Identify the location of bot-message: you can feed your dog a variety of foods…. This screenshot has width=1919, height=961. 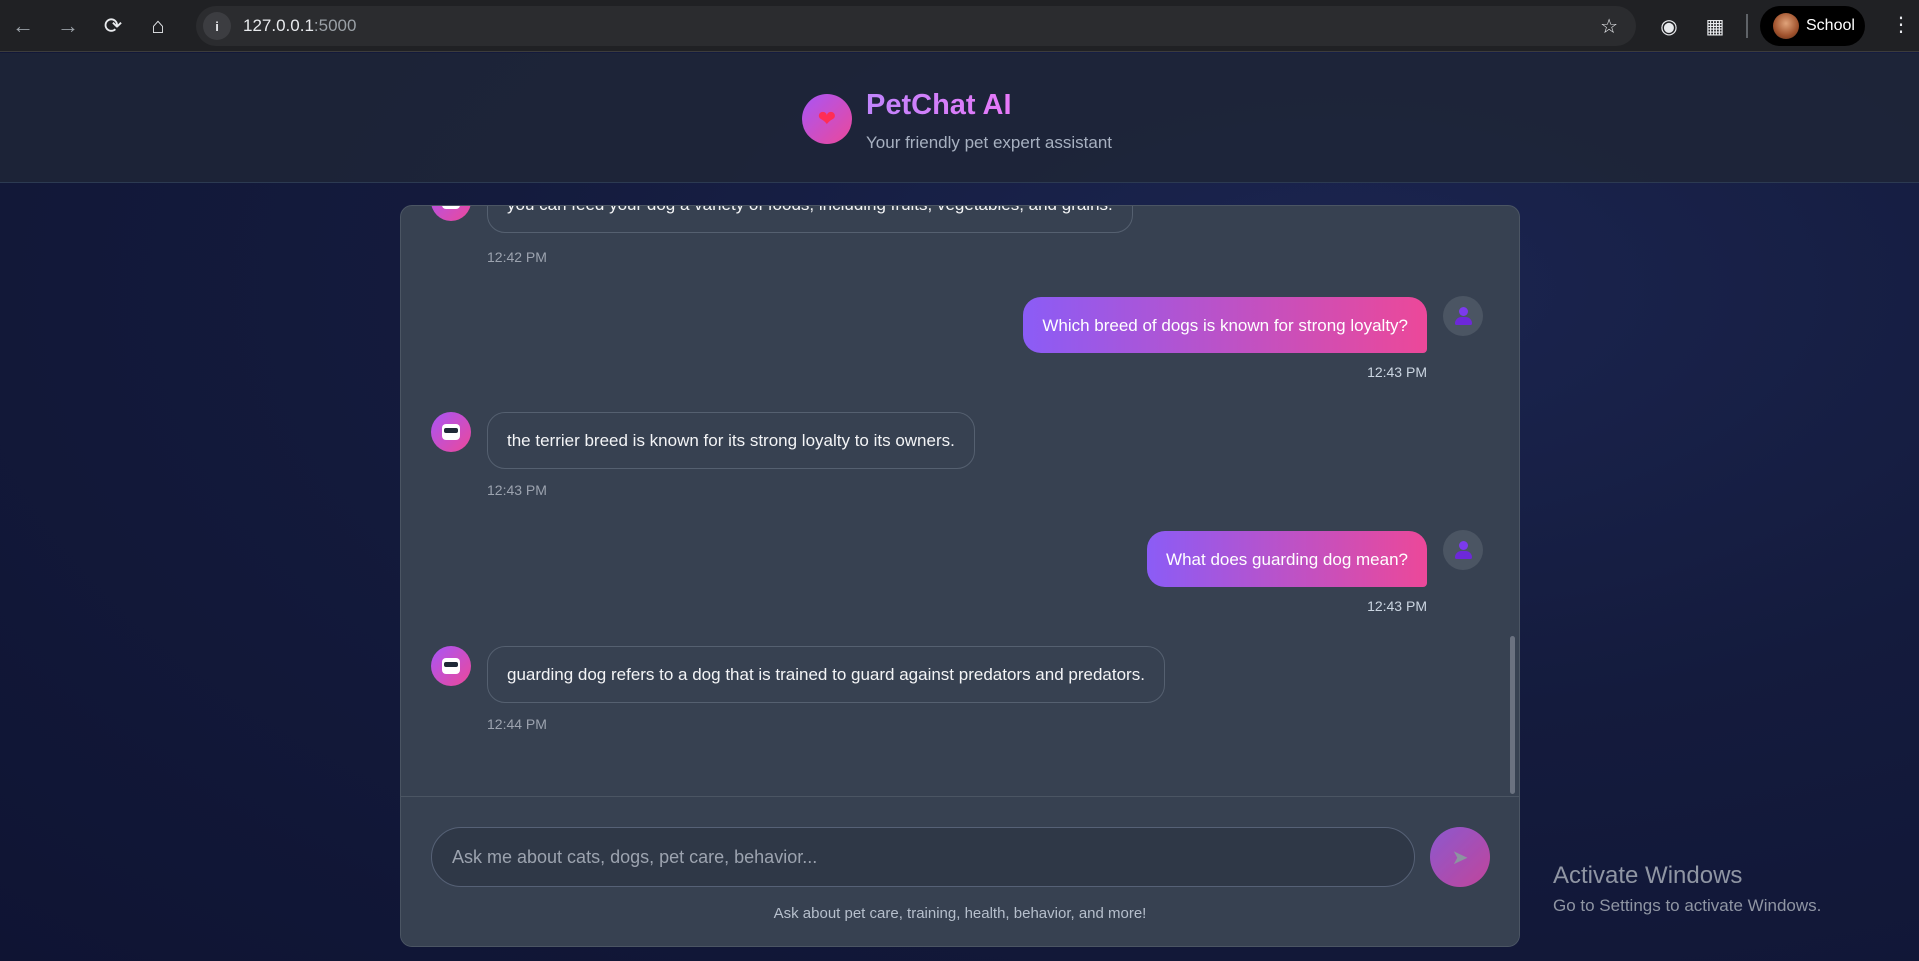
(810, 219).